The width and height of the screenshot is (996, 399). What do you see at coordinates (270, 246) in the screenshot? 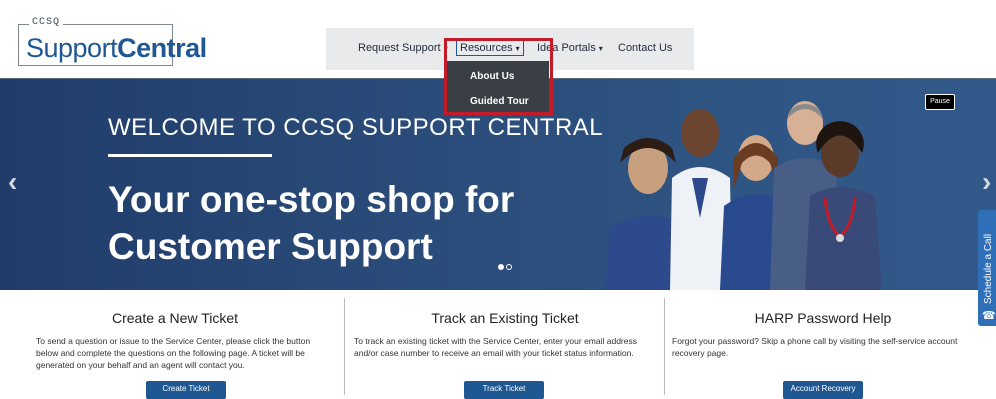
I see `hero-headline-line2: Customer Support` at bounding box center [270, 246].